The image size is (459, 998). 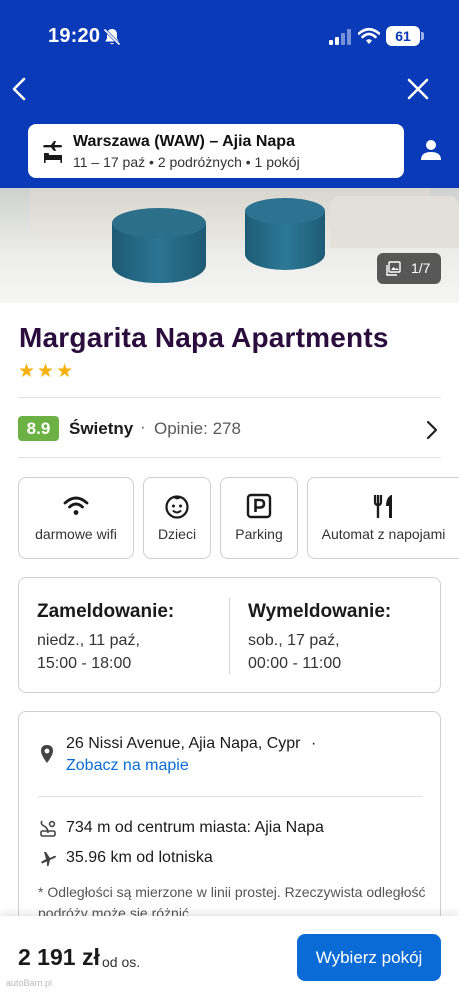 I want to click on city-center-icon, so click(x=48, y=828).